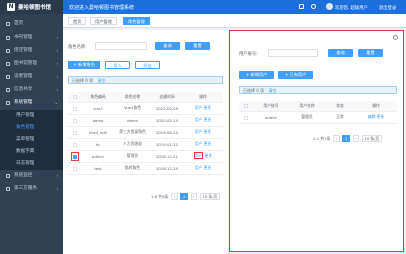 The image size is (406, 254). Describe the element at coordinates (145, 108) in the screenshot. I see `table-row: vue3 Vue3角色 2022-02-09 用户 更多` at that location.